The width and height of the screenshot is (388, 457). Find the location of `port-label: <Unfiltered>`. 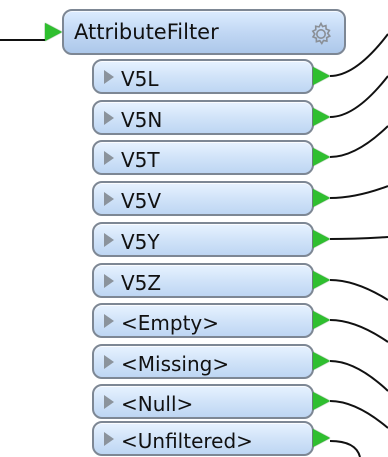

port-label: <Unfiltered> is located at coordinates (187, 441).